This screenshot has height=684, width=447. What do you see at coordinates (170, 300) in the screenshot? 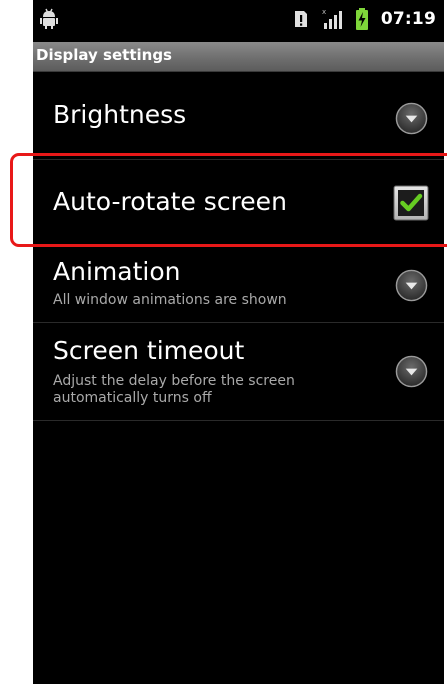
I see `setting-summary: All window animations are shown` at bounding box center [170, 300].